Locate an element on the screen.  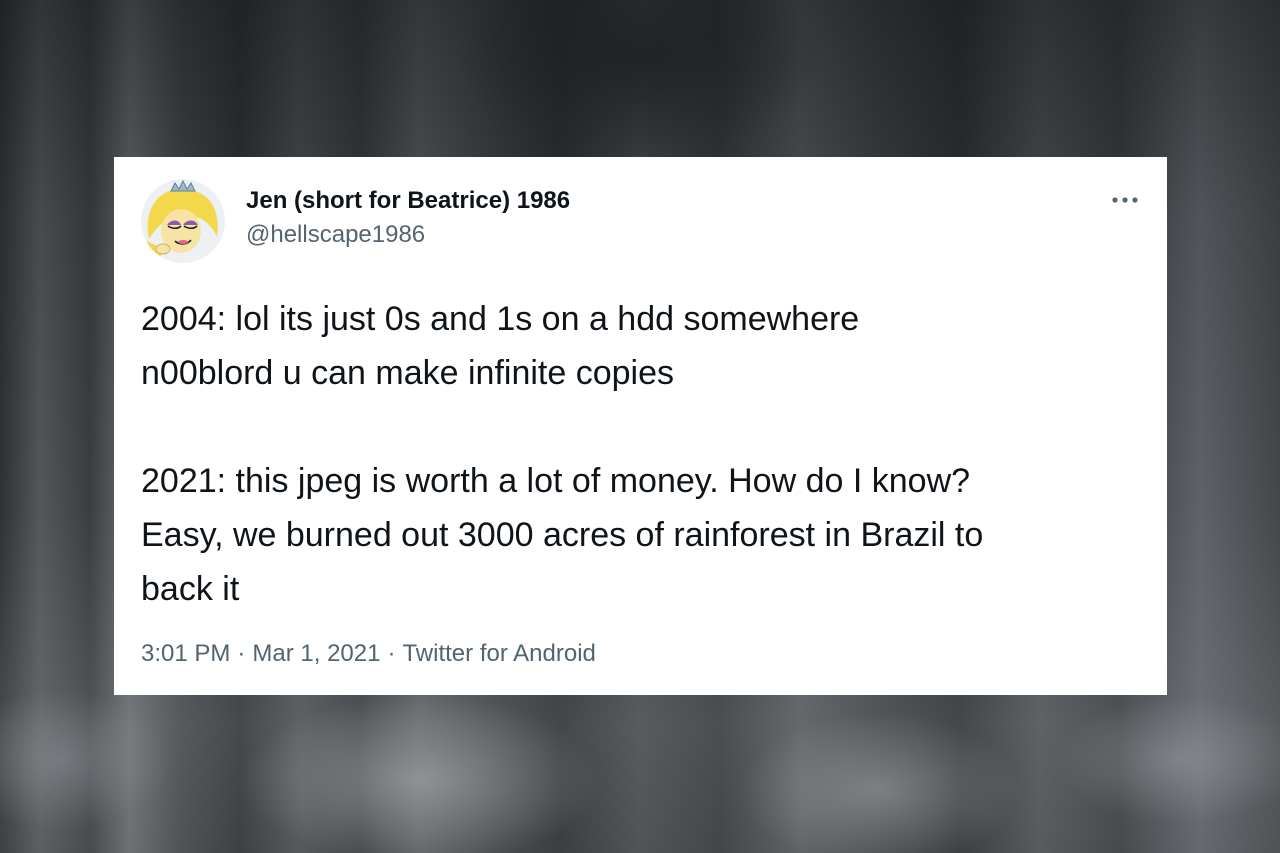
tweet-source: Twitter for Android is located at coordinates (498, 654).